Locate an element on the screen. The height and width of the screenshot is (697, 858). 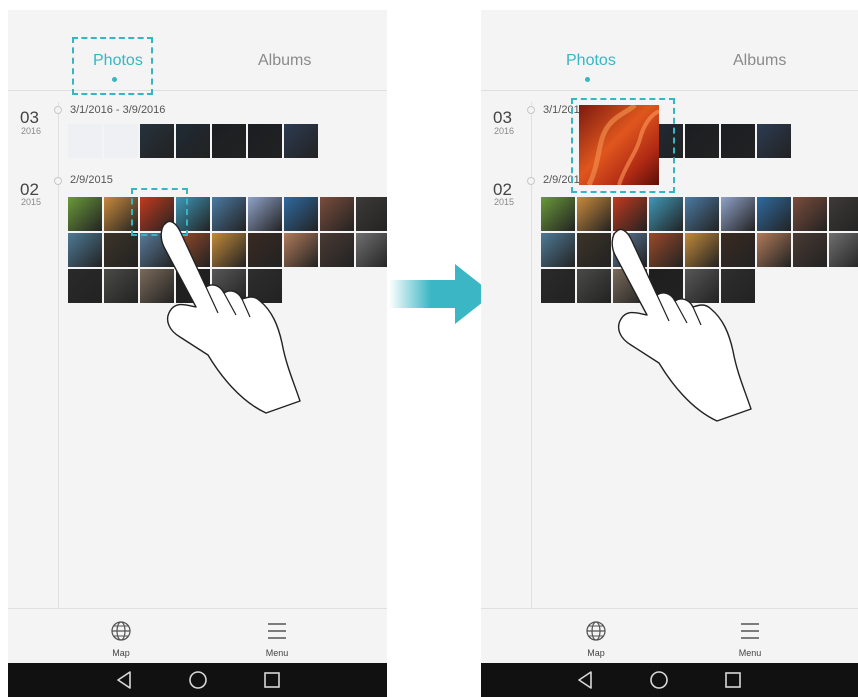
photo-preview-popup is located at coordinates (619, 145).